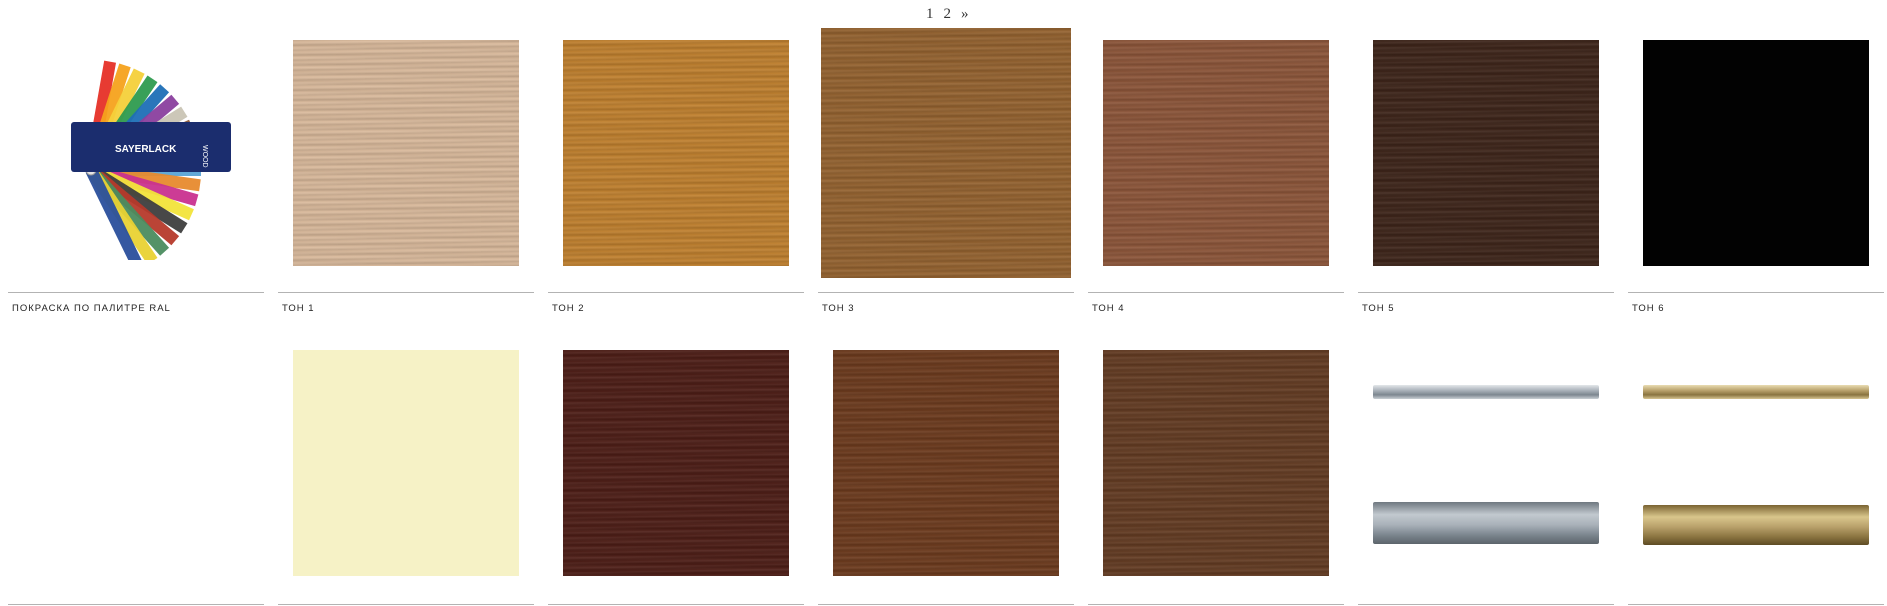 The height and width of the screenshot is (606, 1887). Describe the element at coordinates (1756, 392) in the screenshot. I see `gold-rail-thin` at that location.